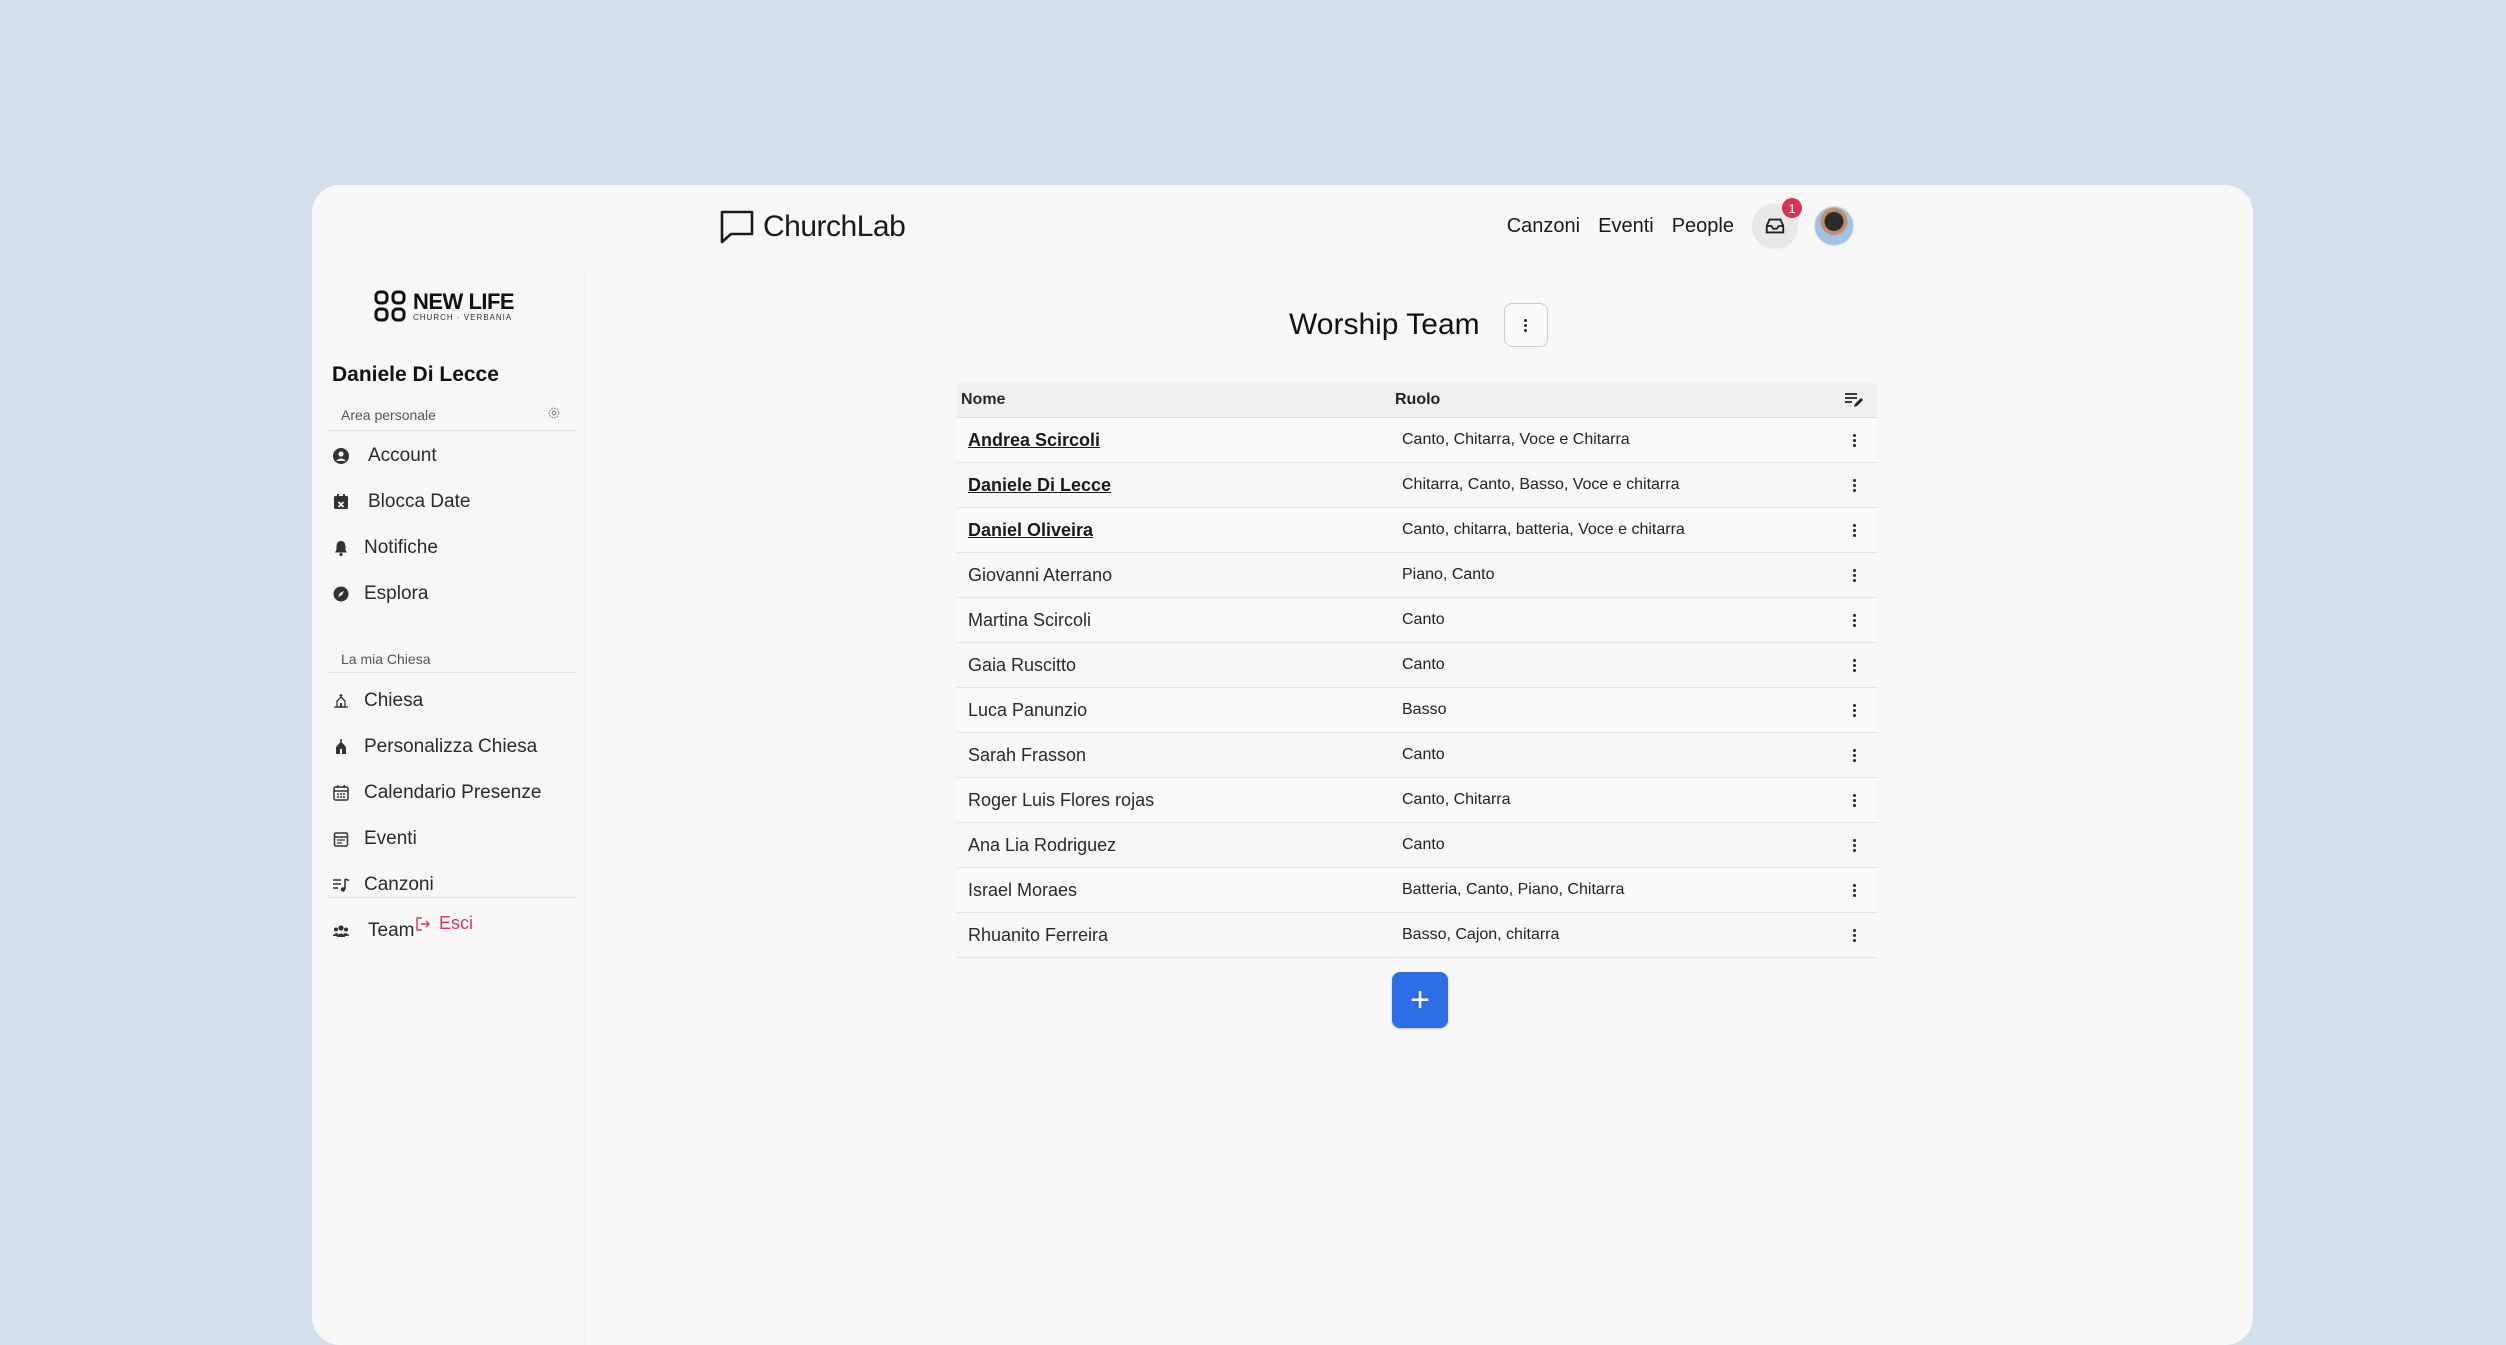  I want to click on sidebar-item-notifiche: Notifiche, so click(385, 548).